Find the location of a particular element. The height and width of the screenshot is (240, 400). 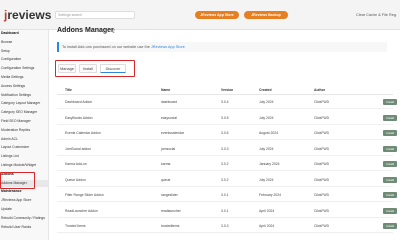

sidebar-item: Access Settings is located at coordinates (24, 86).